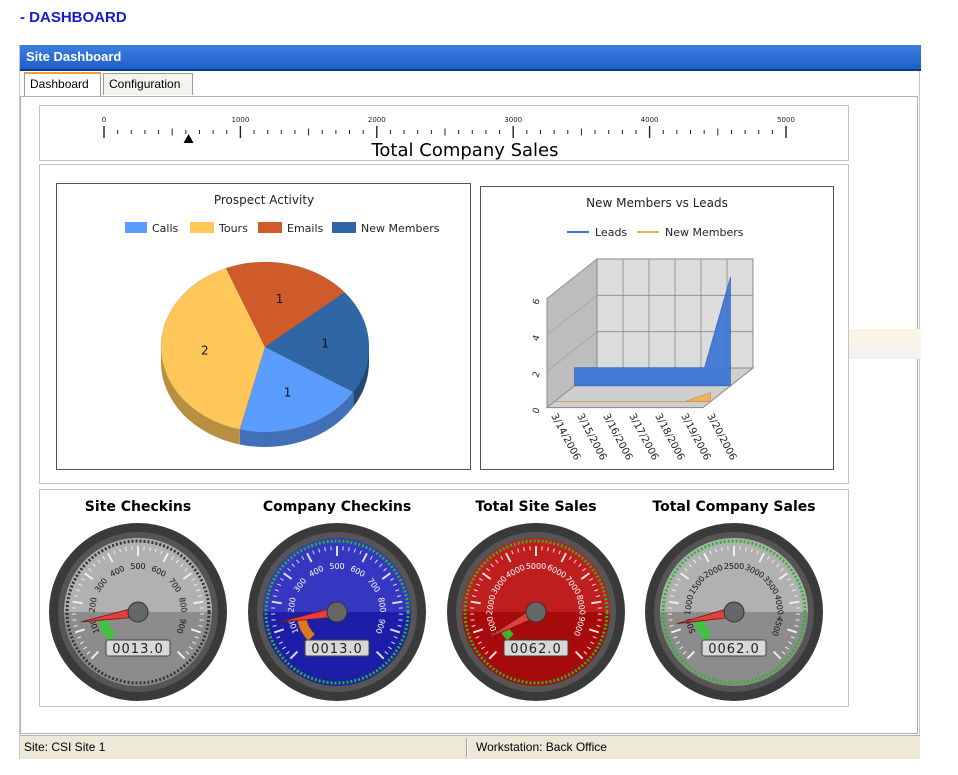  I want to click on tab-configuration: Configuration, so click(148, 84).